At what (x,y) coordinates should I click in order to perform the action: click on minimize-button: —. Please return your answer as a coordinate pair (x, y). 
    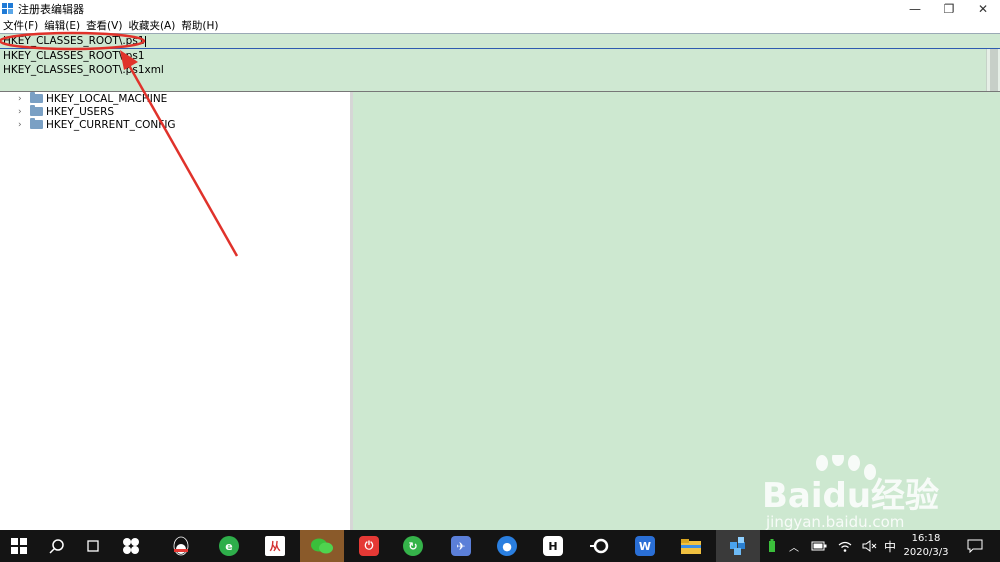
    Looking at the image, I should click on (915, 9).